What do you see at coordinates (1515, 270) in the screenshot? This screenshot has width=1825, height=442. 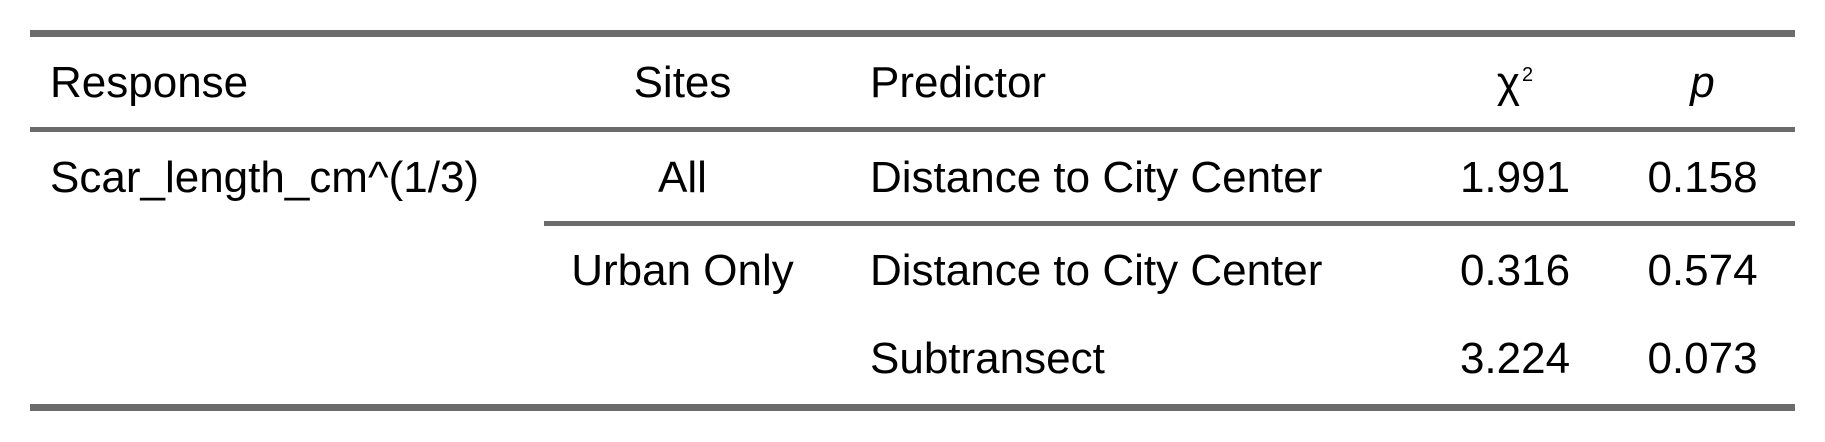 I see `row-2-chi-square: 0.316` at bounding box center [1515, 270].